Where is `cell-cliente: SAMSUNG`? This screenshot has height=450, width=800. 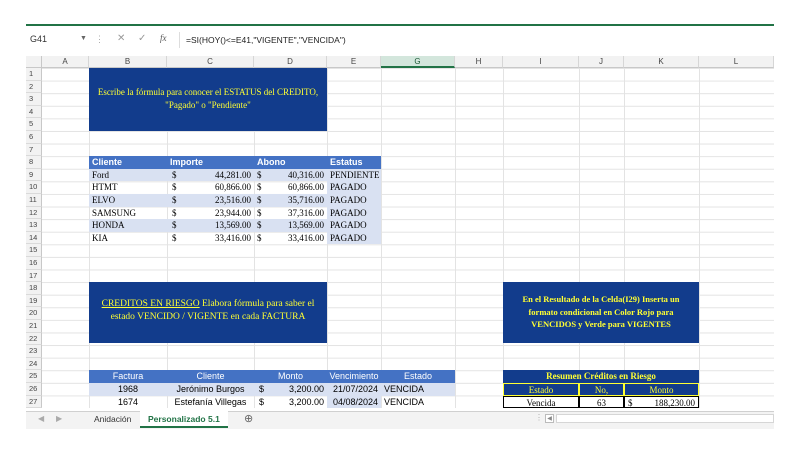
cell-cliente: SAMSUNG is located at coordinates (128, 213).